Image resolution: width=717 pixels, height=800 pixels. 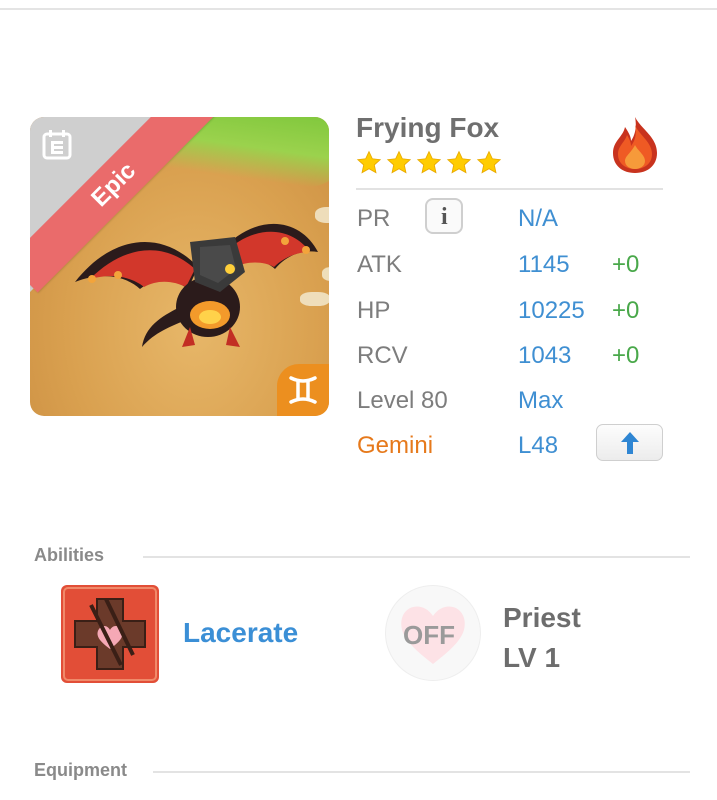 I want to click on abilities-section-title: Abilities, so click(x=69, y=555).